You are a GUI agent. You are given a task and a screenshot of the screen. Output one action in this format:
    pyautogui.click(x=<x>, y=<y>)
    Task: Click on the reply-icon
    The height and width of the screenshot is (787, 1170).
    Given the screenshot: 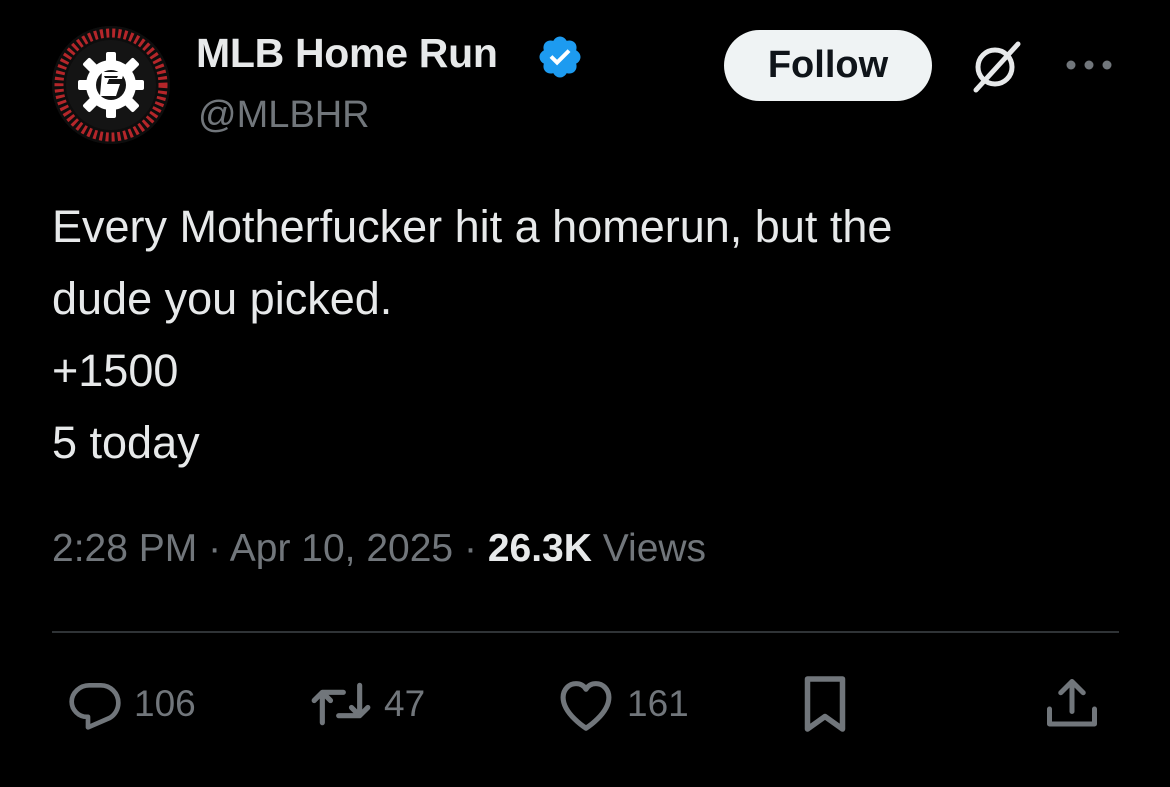 What is the action you would take?
    pyautogui.click(x=95, y=706)
    